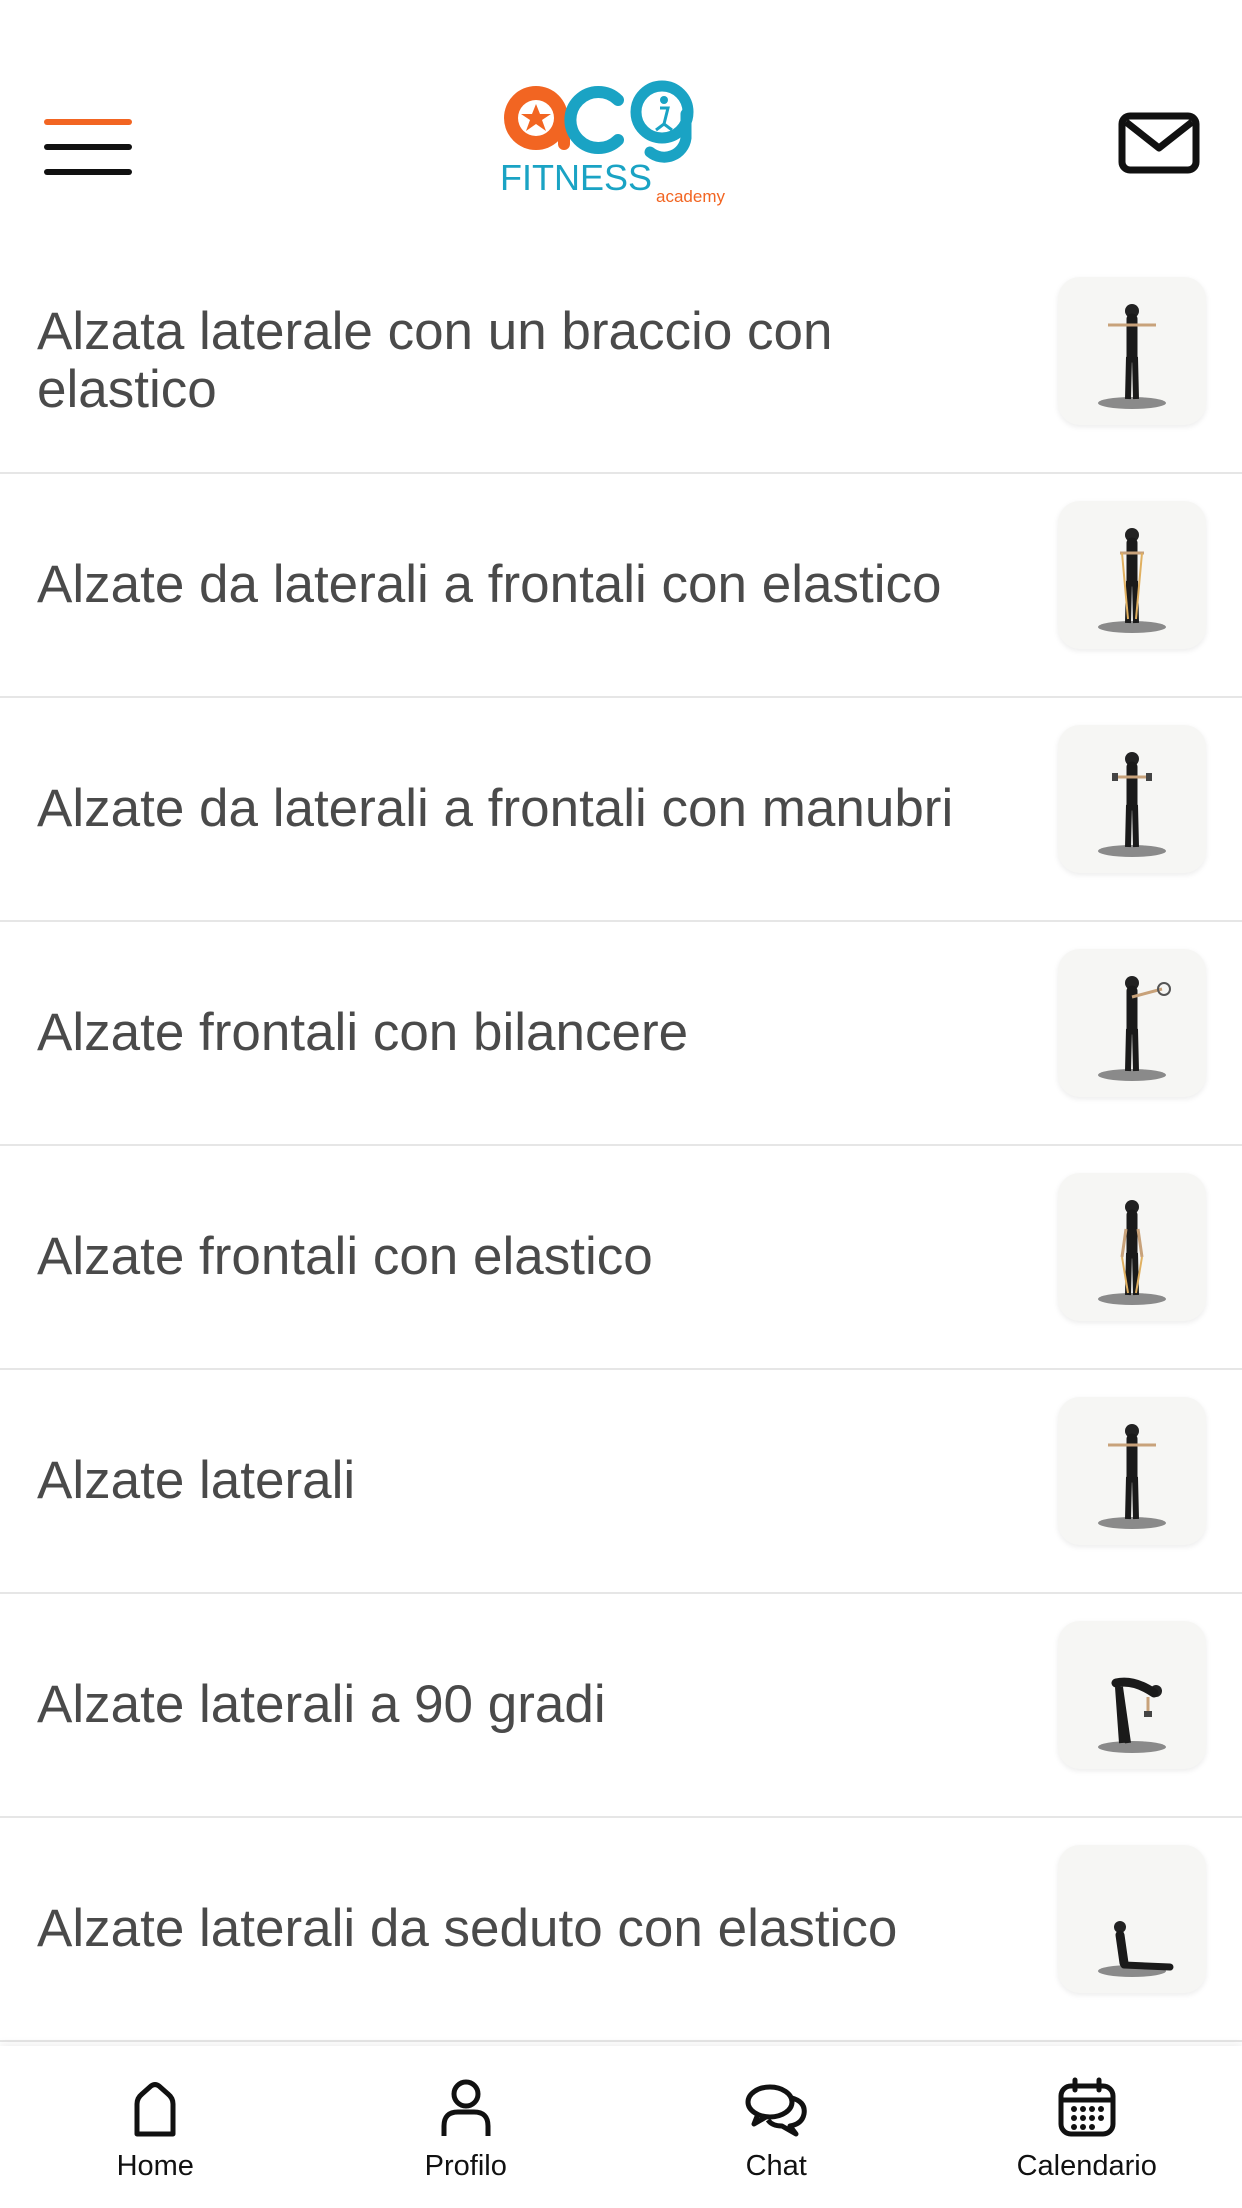  I want to click on logo-fitness-text: FITNESS, so click(576, 177).